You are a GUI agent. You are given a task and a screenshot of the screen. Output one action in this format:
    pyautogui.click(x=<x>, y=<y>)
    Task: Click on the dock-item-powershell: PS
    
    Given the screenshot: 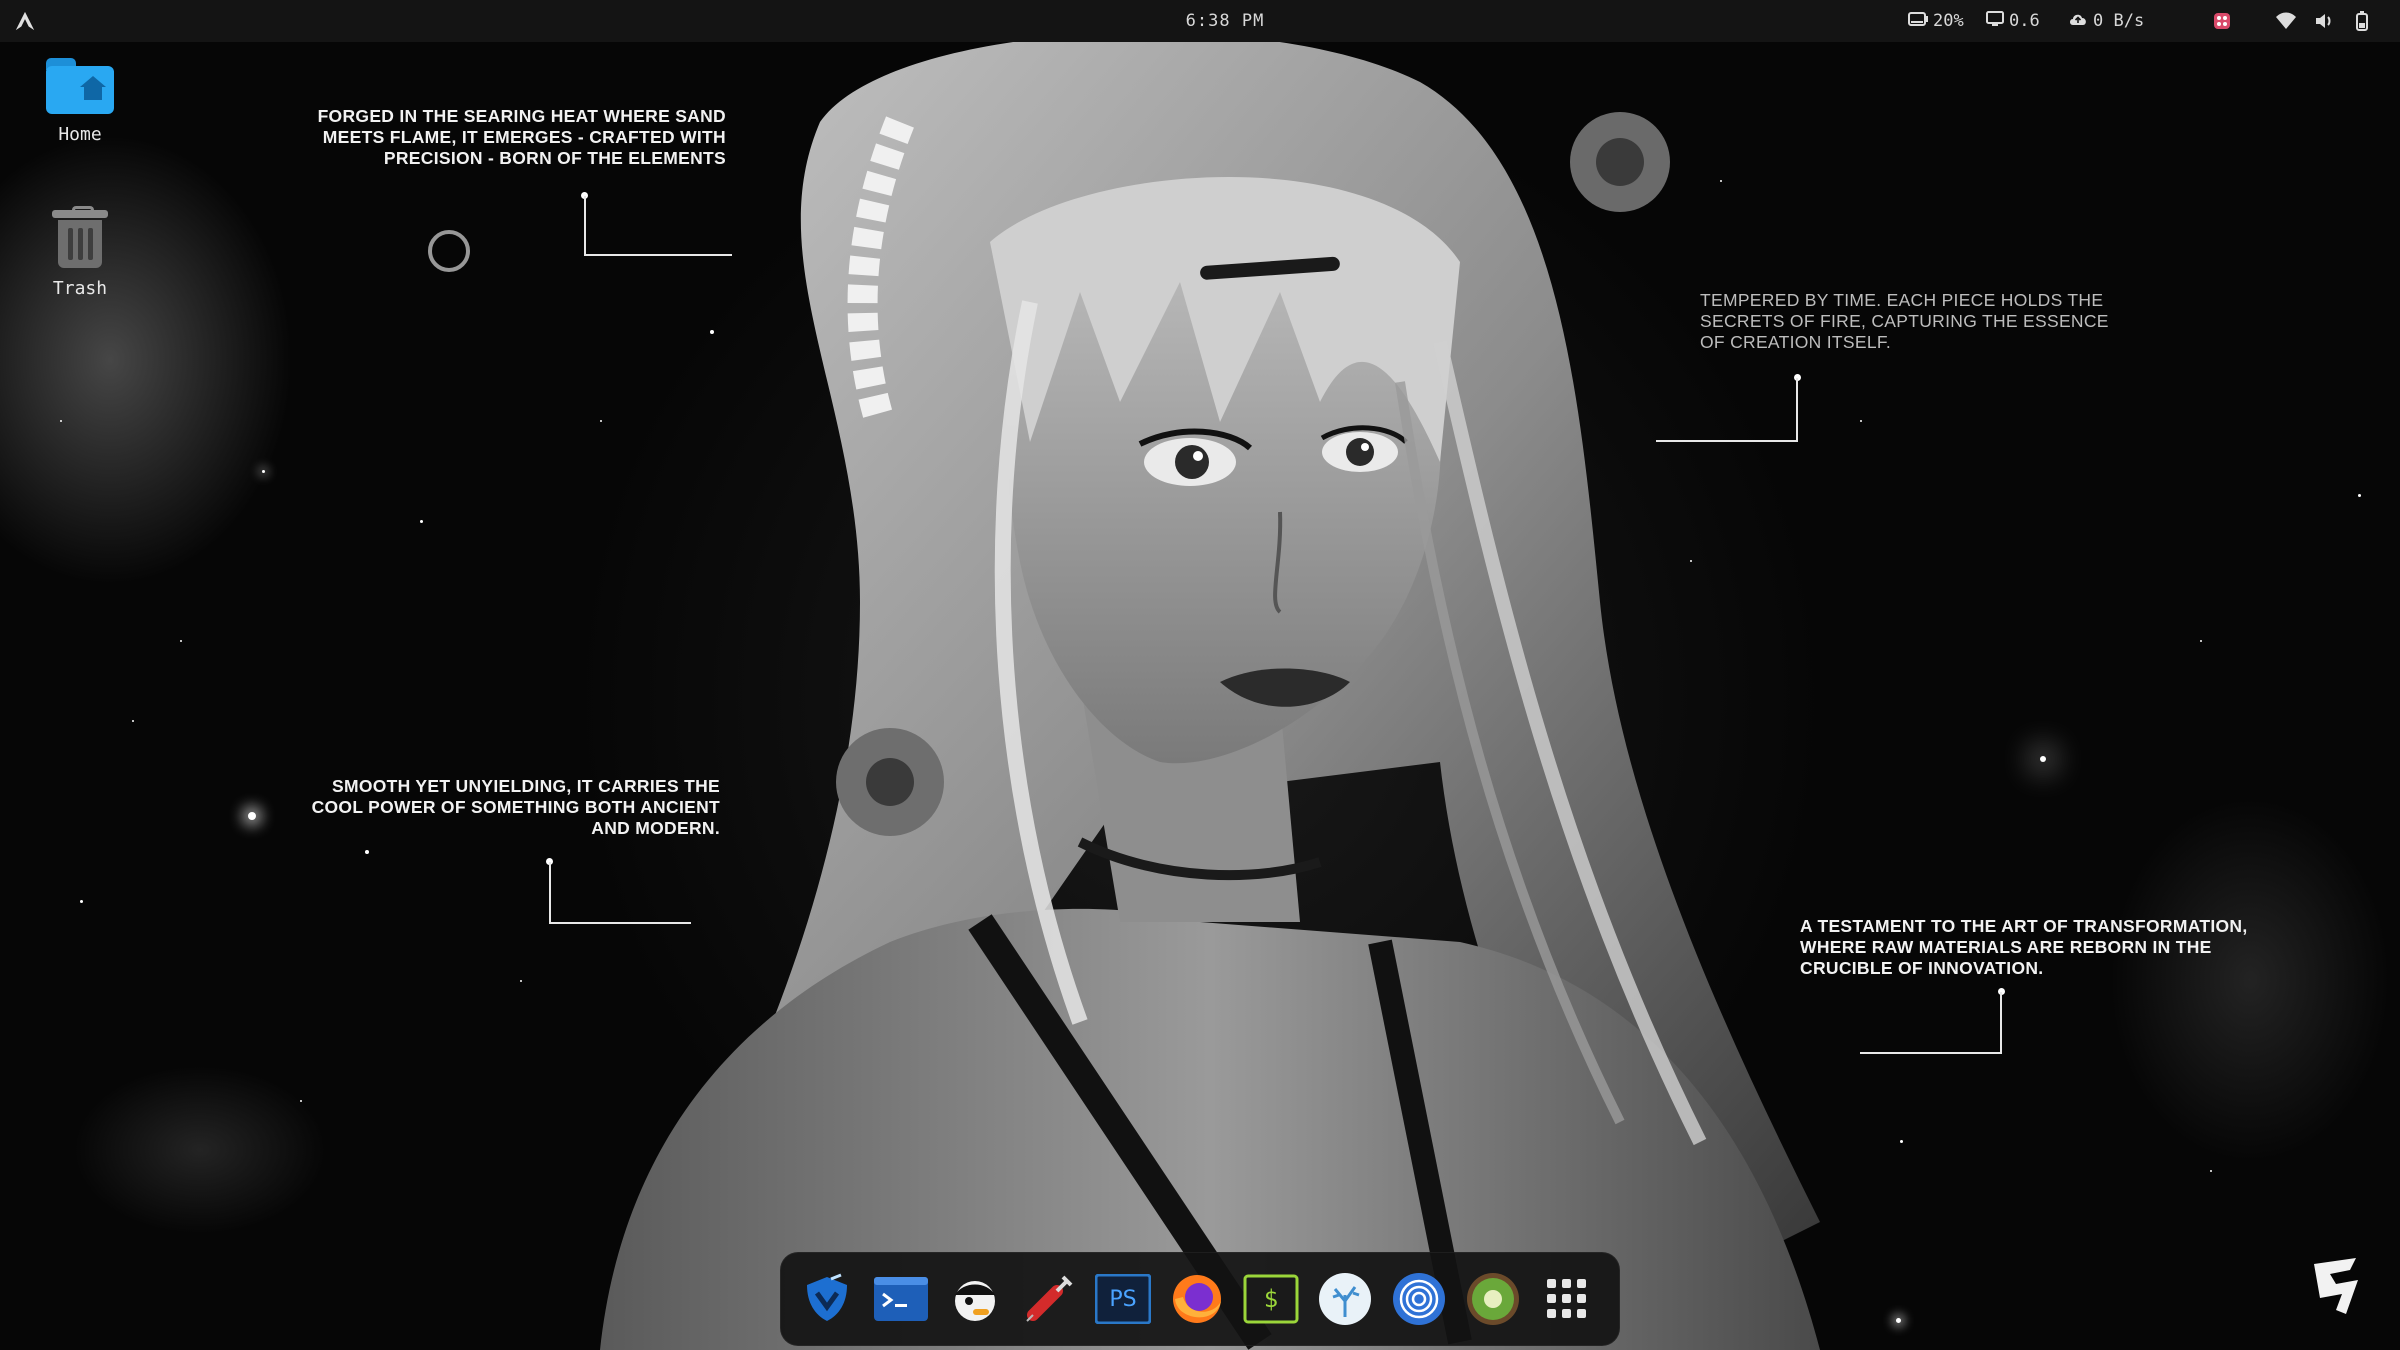 What is the action you would take?
    pyautogui.click(x=1123, y=1299)
    